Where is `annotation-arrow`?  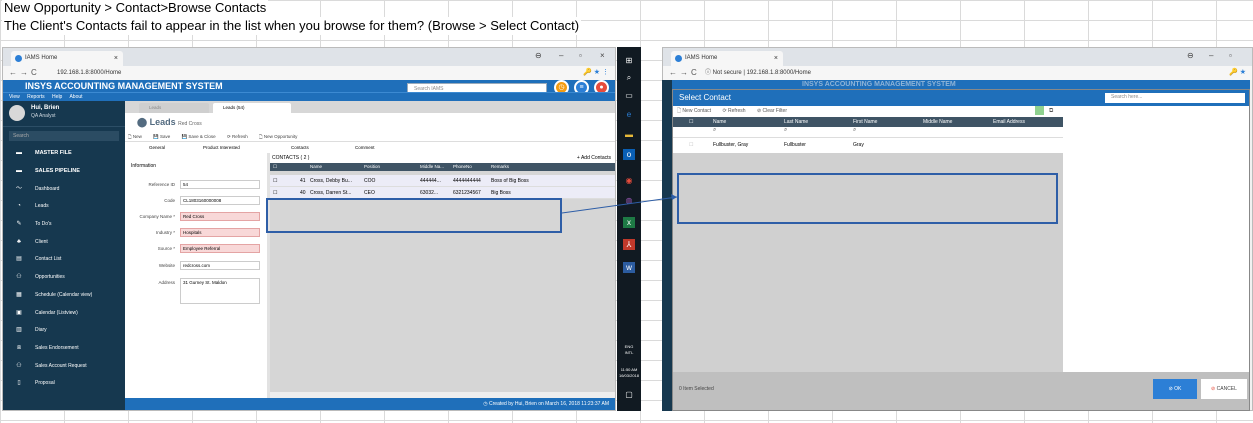
annotation-arrow is located at coordinates (619, 204).